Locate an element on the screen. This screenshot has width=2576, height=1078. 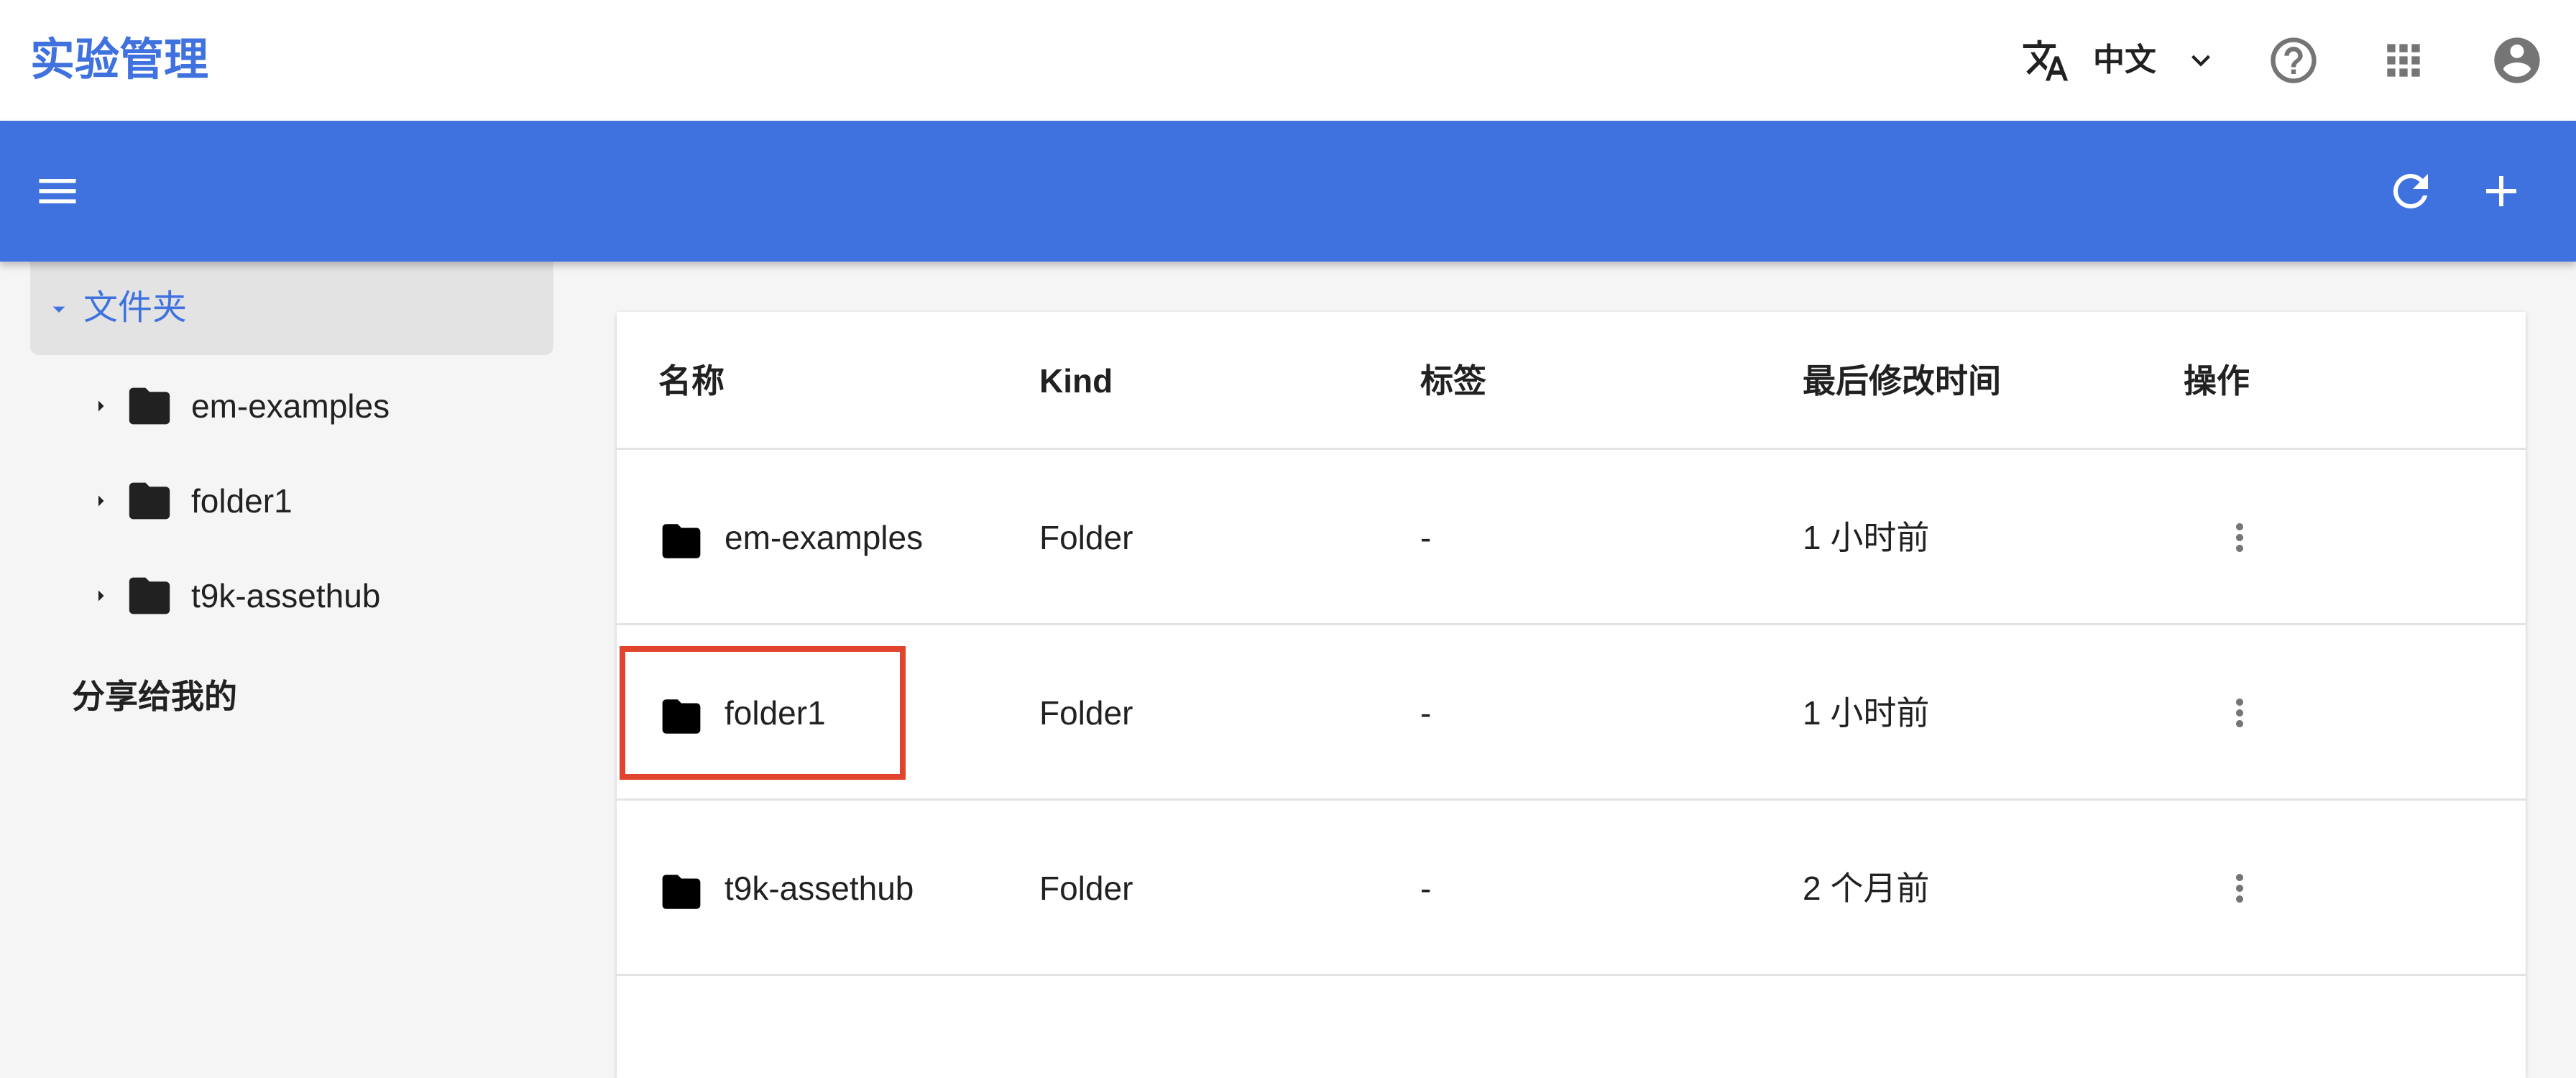
account-circle-icon is located at coordinates (2517, 60).